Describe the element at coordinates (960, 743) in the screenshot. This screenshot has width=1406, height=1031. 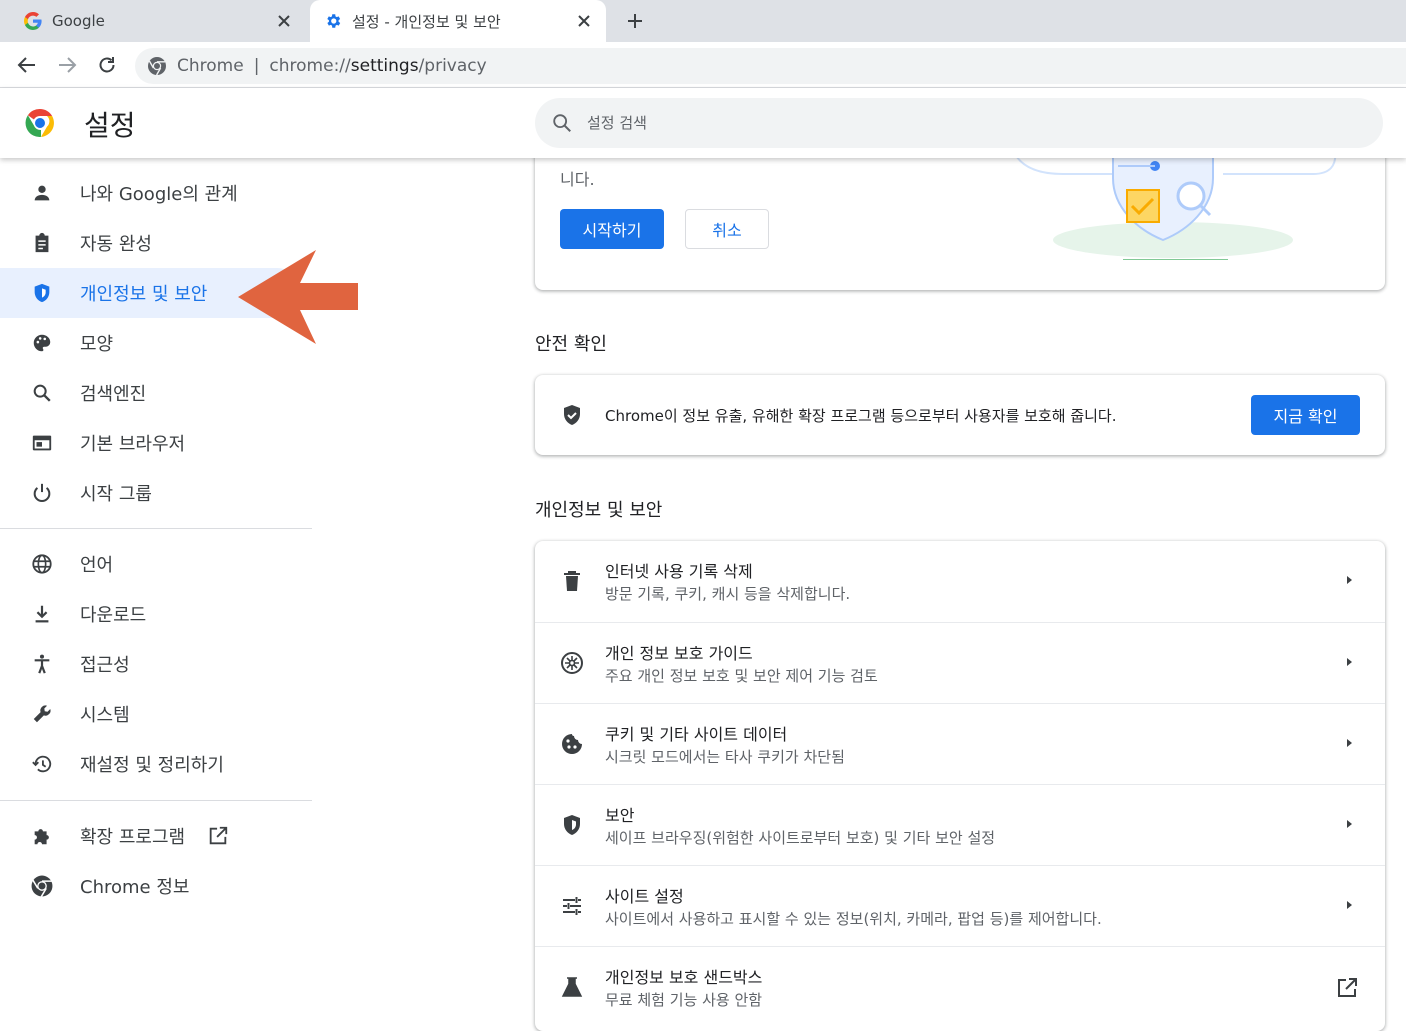
I see `row-cookies: 쿠키 및 기타 사이트 데이터 시크릿 모드에서는 타사 쿠키가 차단됨` at that location.